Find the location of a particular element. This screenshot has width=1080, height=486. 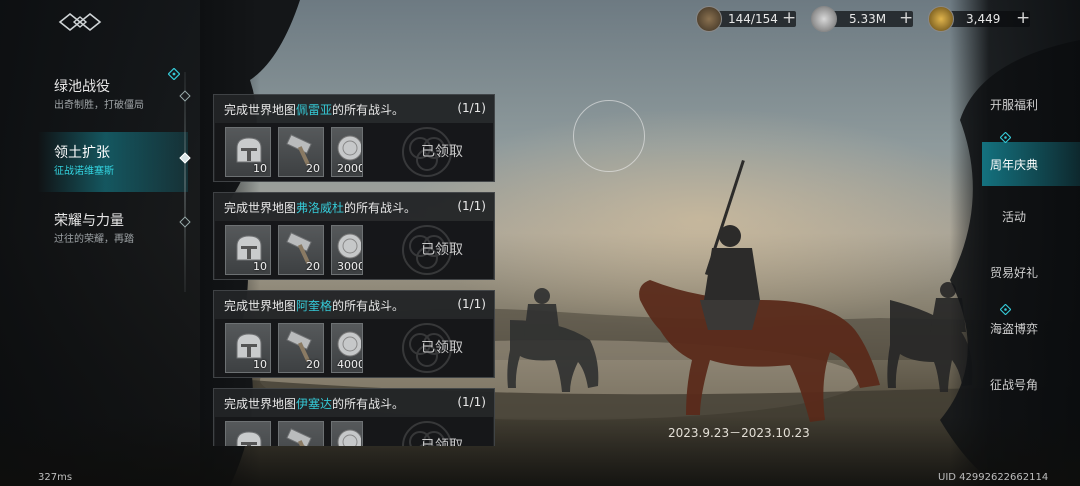

task-card: 完成世界地图佩雷亚的所有战斗。 (1/1) 10 20 2000 已领取 is located at coordinates (354, 138).